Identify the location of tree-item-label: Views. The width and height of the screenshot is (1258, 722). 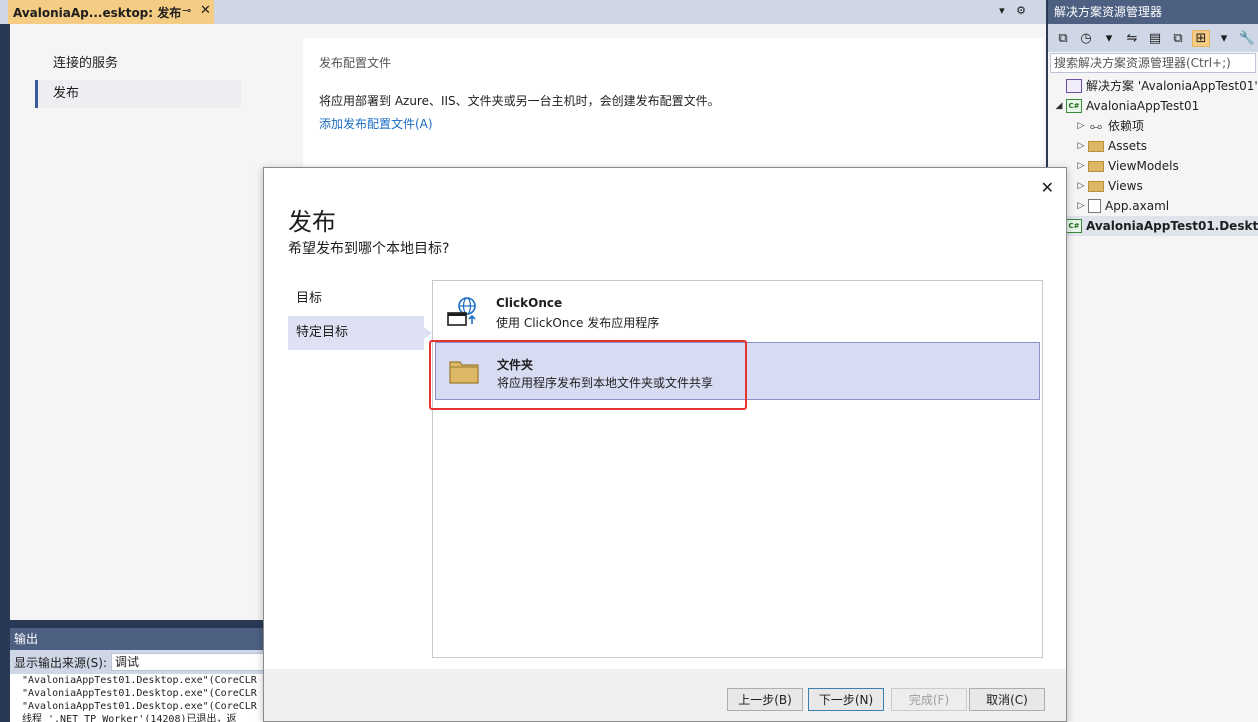
(1125, 186).